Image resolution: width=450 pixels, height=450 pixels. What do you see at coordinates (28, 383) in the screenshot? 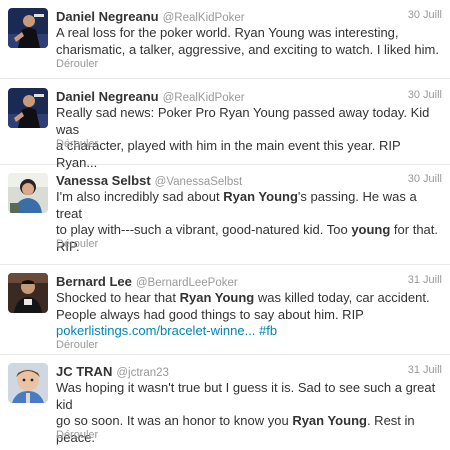
I see `avatar-jc-tran` at bounding box center [28, 383].